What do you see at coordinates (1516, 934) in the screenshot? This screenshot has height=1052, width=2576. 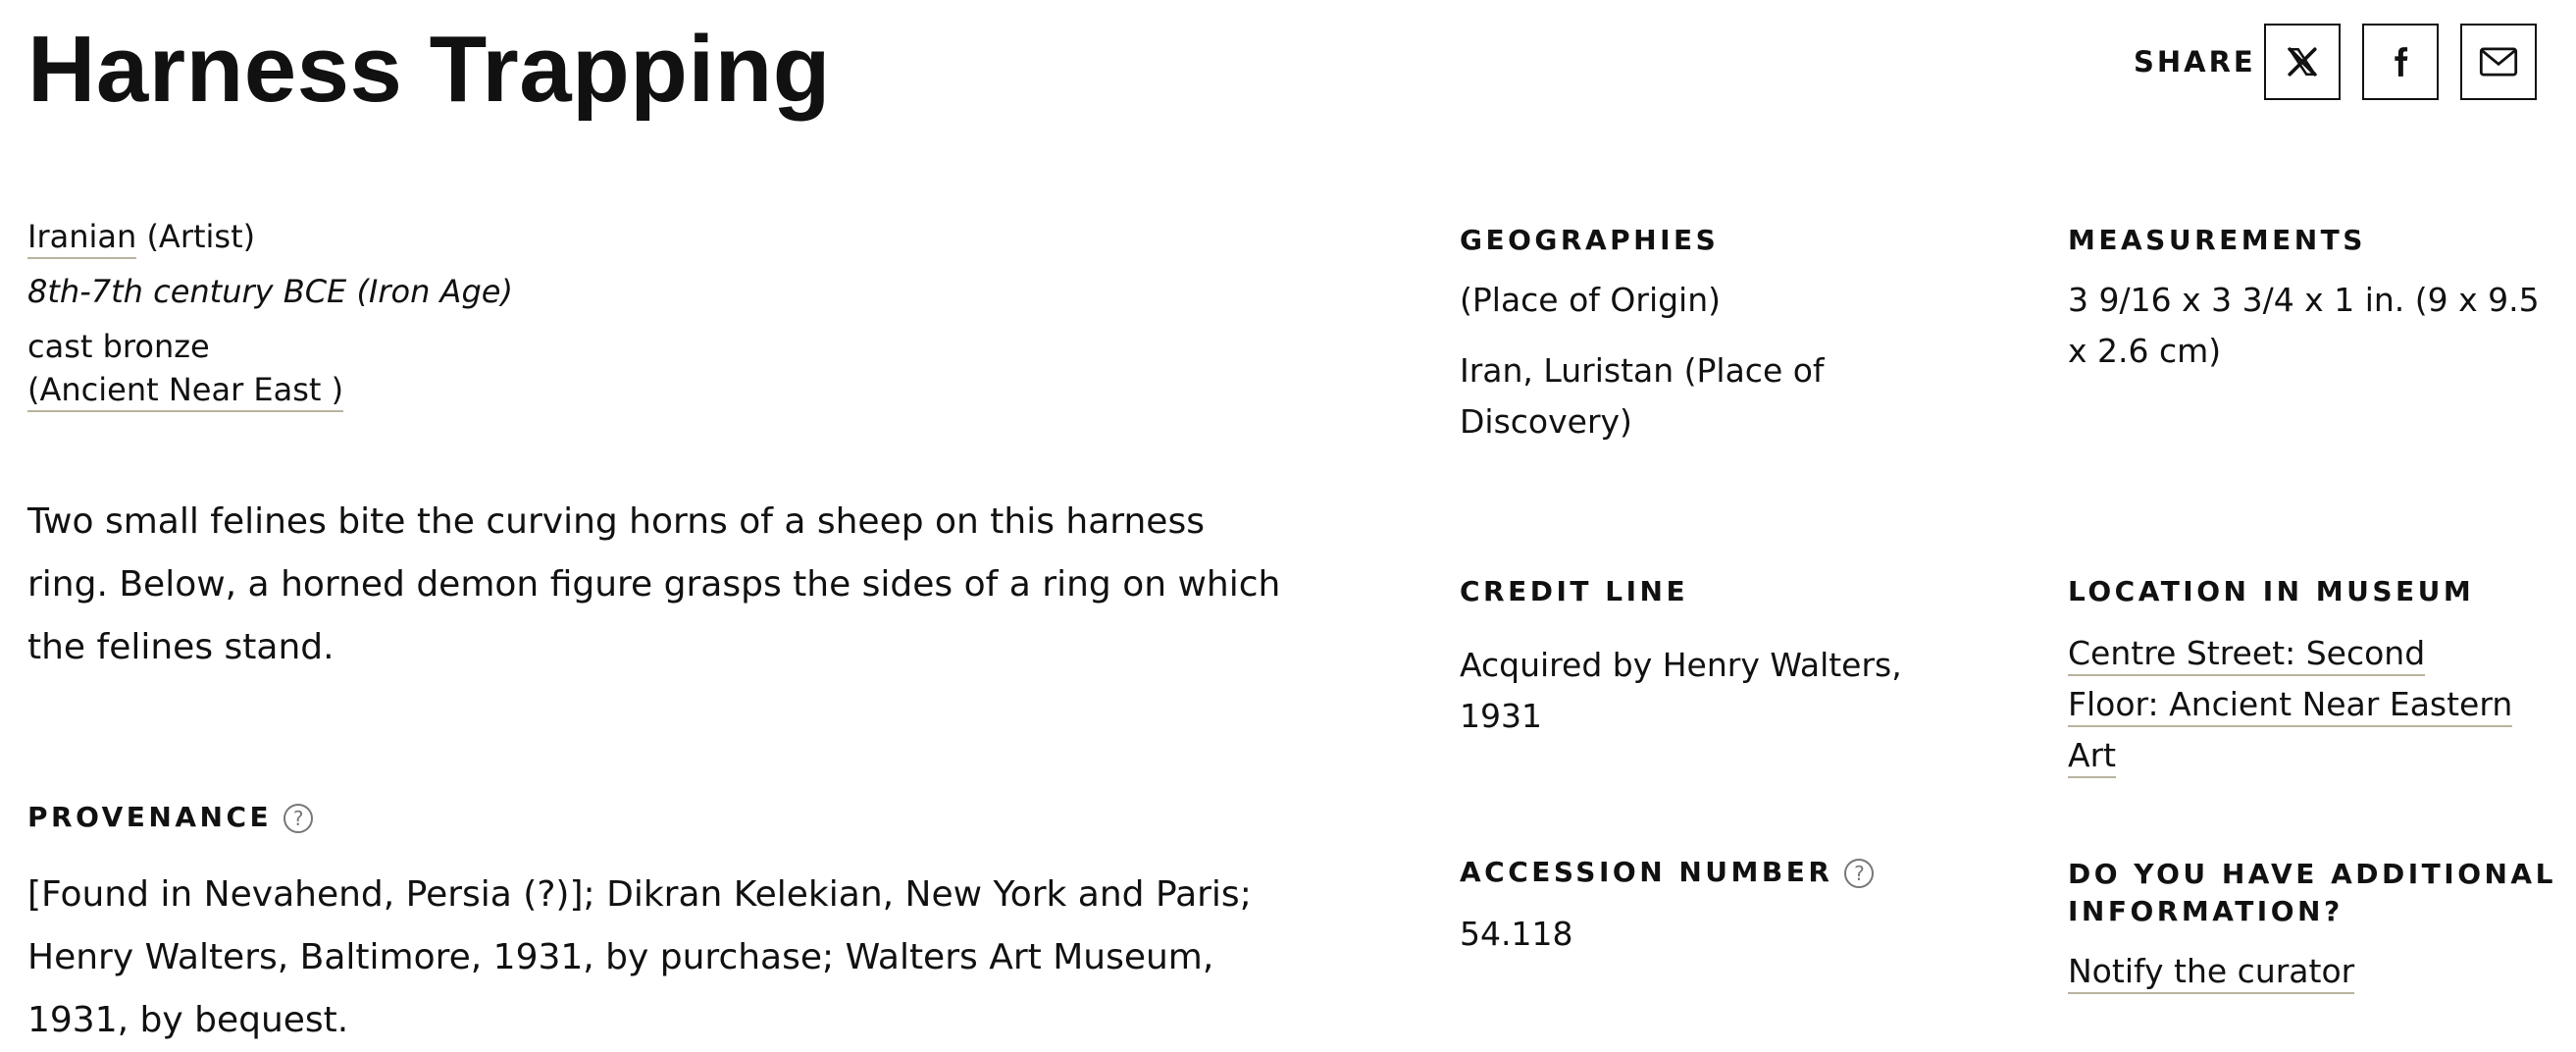 I see `accession-value: 54.118` at bounding box center [1516, 934].